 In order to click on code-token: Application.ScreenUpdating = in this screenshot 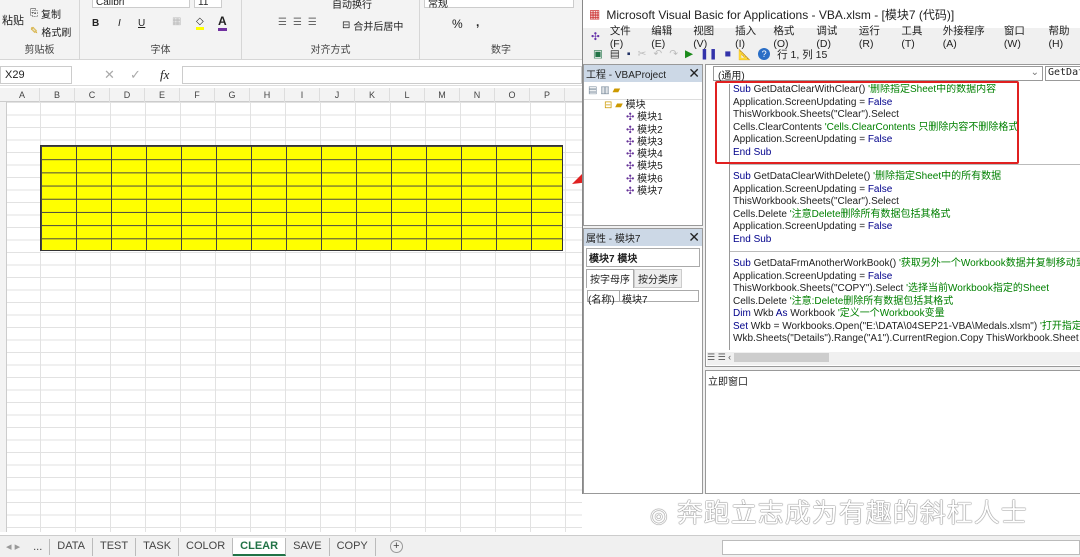, I will do `click(800, 276)`.